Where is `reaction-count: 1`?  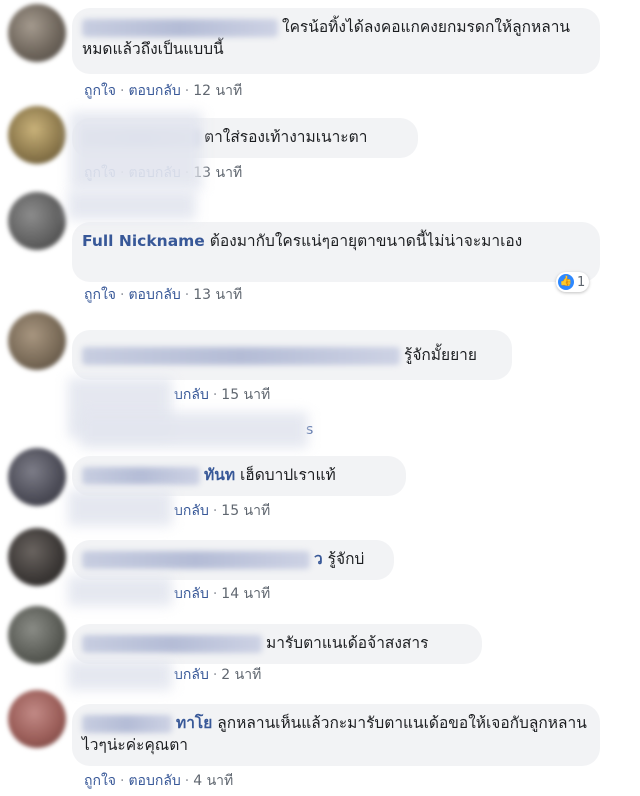 reaction-count: 1 is located at coordinates (581, 282).